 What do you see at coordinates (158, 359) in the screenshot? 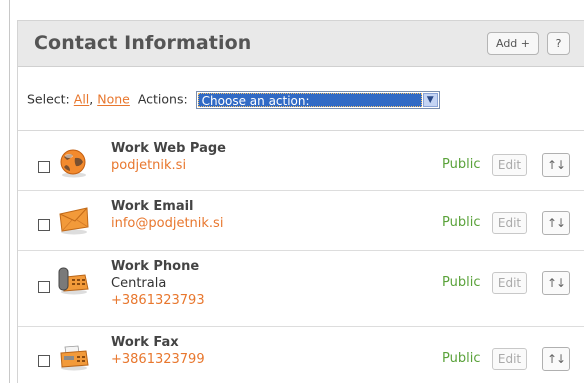
I see `item-value: +3861323799` at bounding box center [158, 359].